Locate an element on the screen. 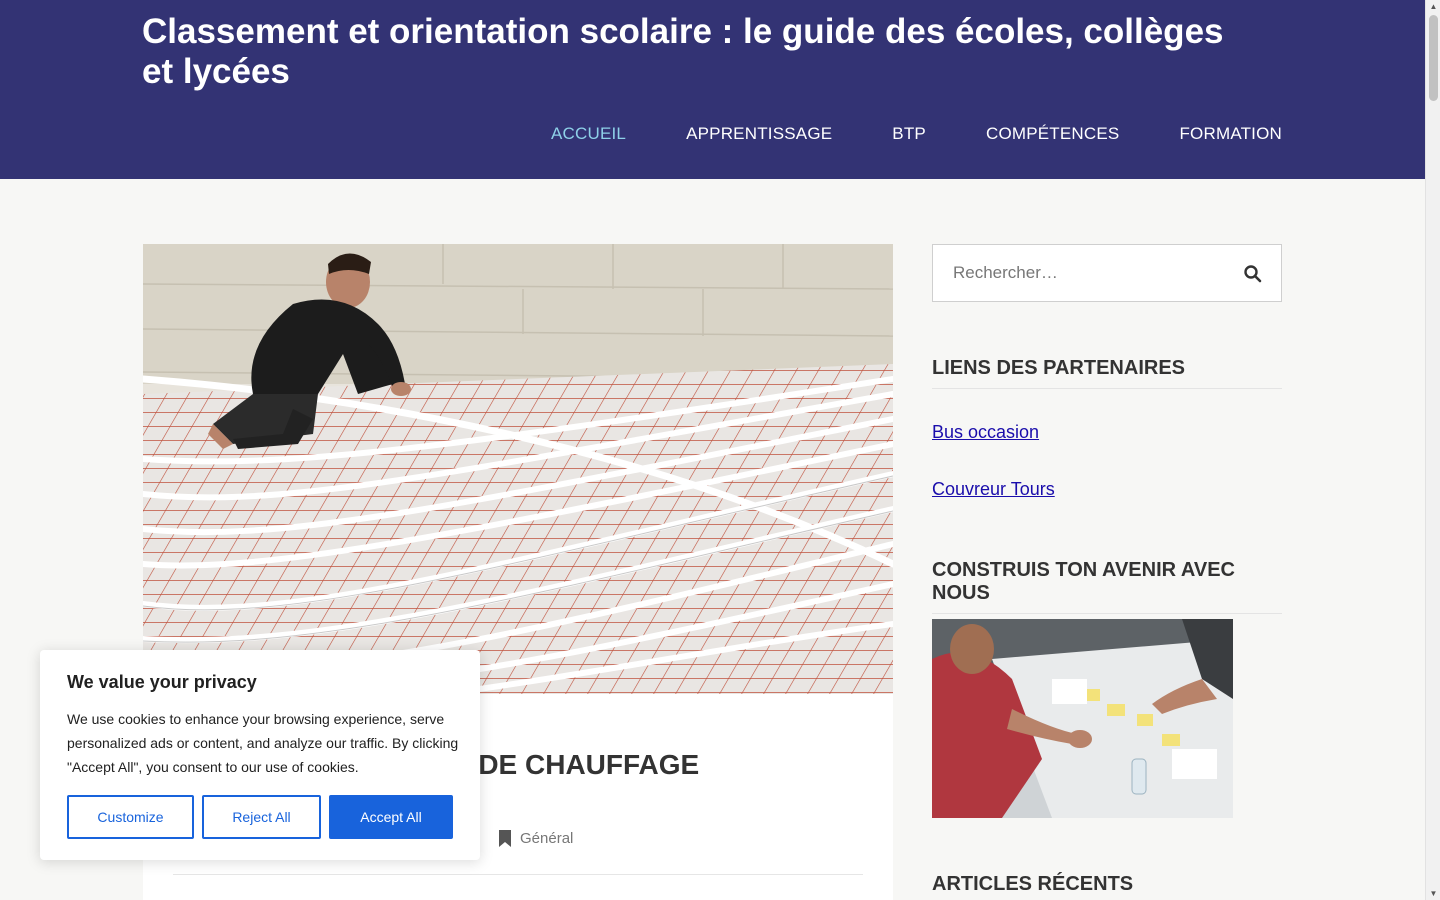 The image size is (1440, 900). customize-button: Customize is located at coordinates (130, 817).